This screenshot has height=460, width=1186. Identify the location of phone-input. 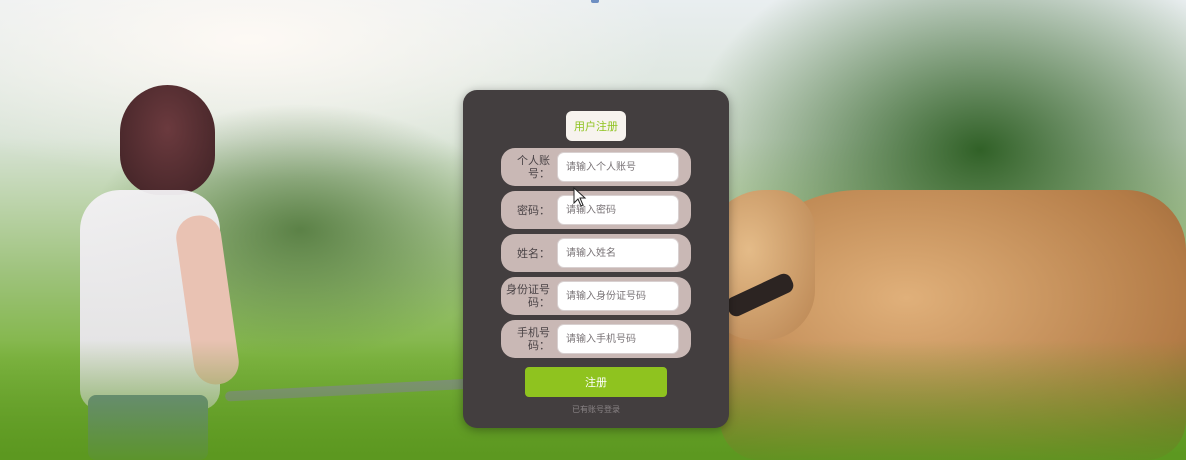
(618, 339).